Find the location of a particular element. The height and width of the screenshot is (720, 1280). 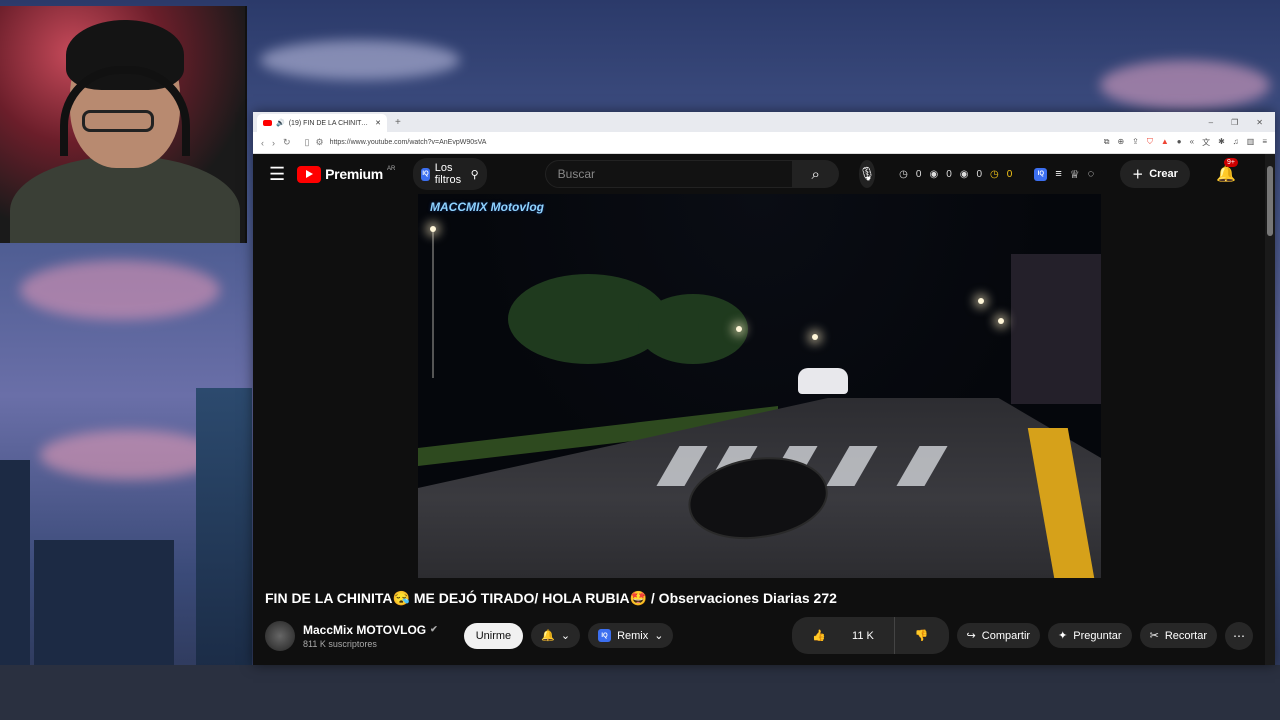

youtube-logo: Premium AR is located at coordinates (346, 174).